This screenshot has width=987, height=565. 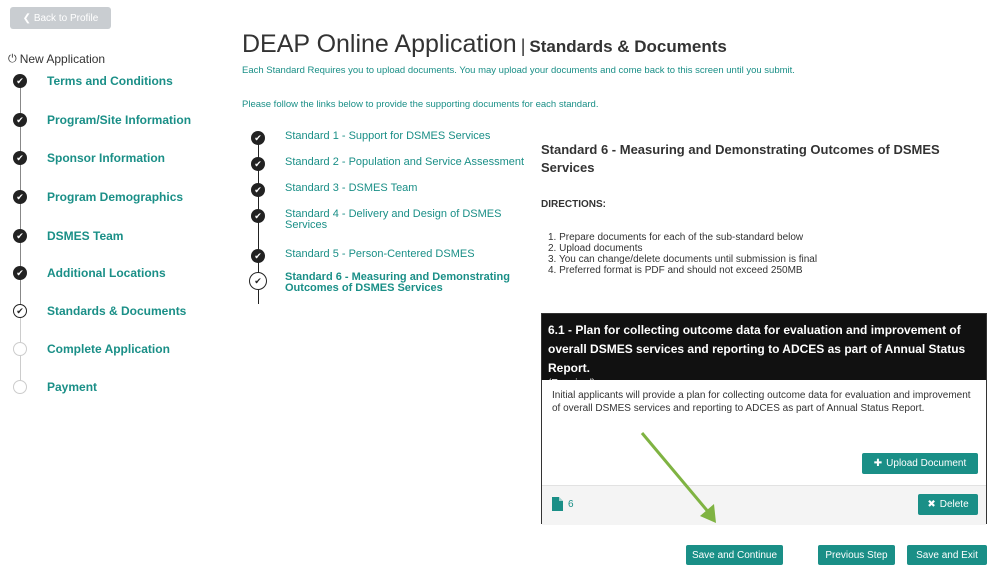 I want to click on step-sponsor: ✔ Sponsor Information, so click(x=88, y=158).